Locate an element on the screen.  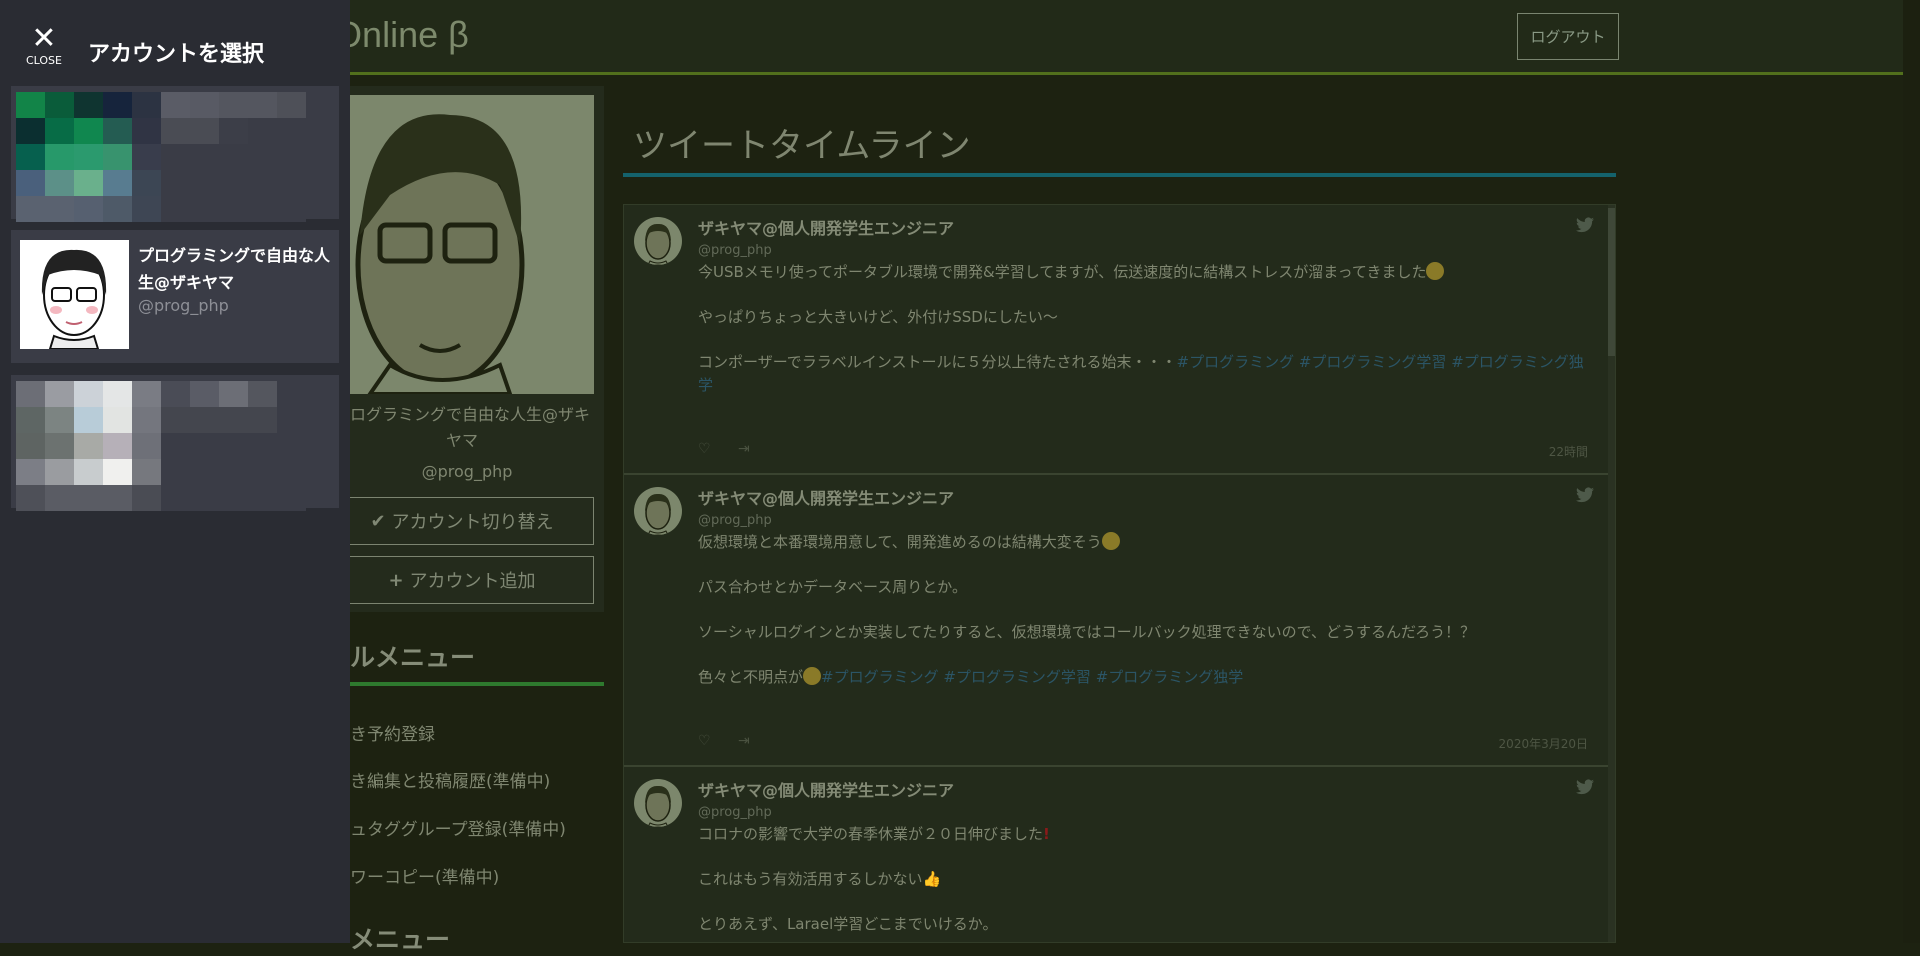
account-name: プログラミングで自由な人生@ザキヤマ is located at coordinates (234, 269).